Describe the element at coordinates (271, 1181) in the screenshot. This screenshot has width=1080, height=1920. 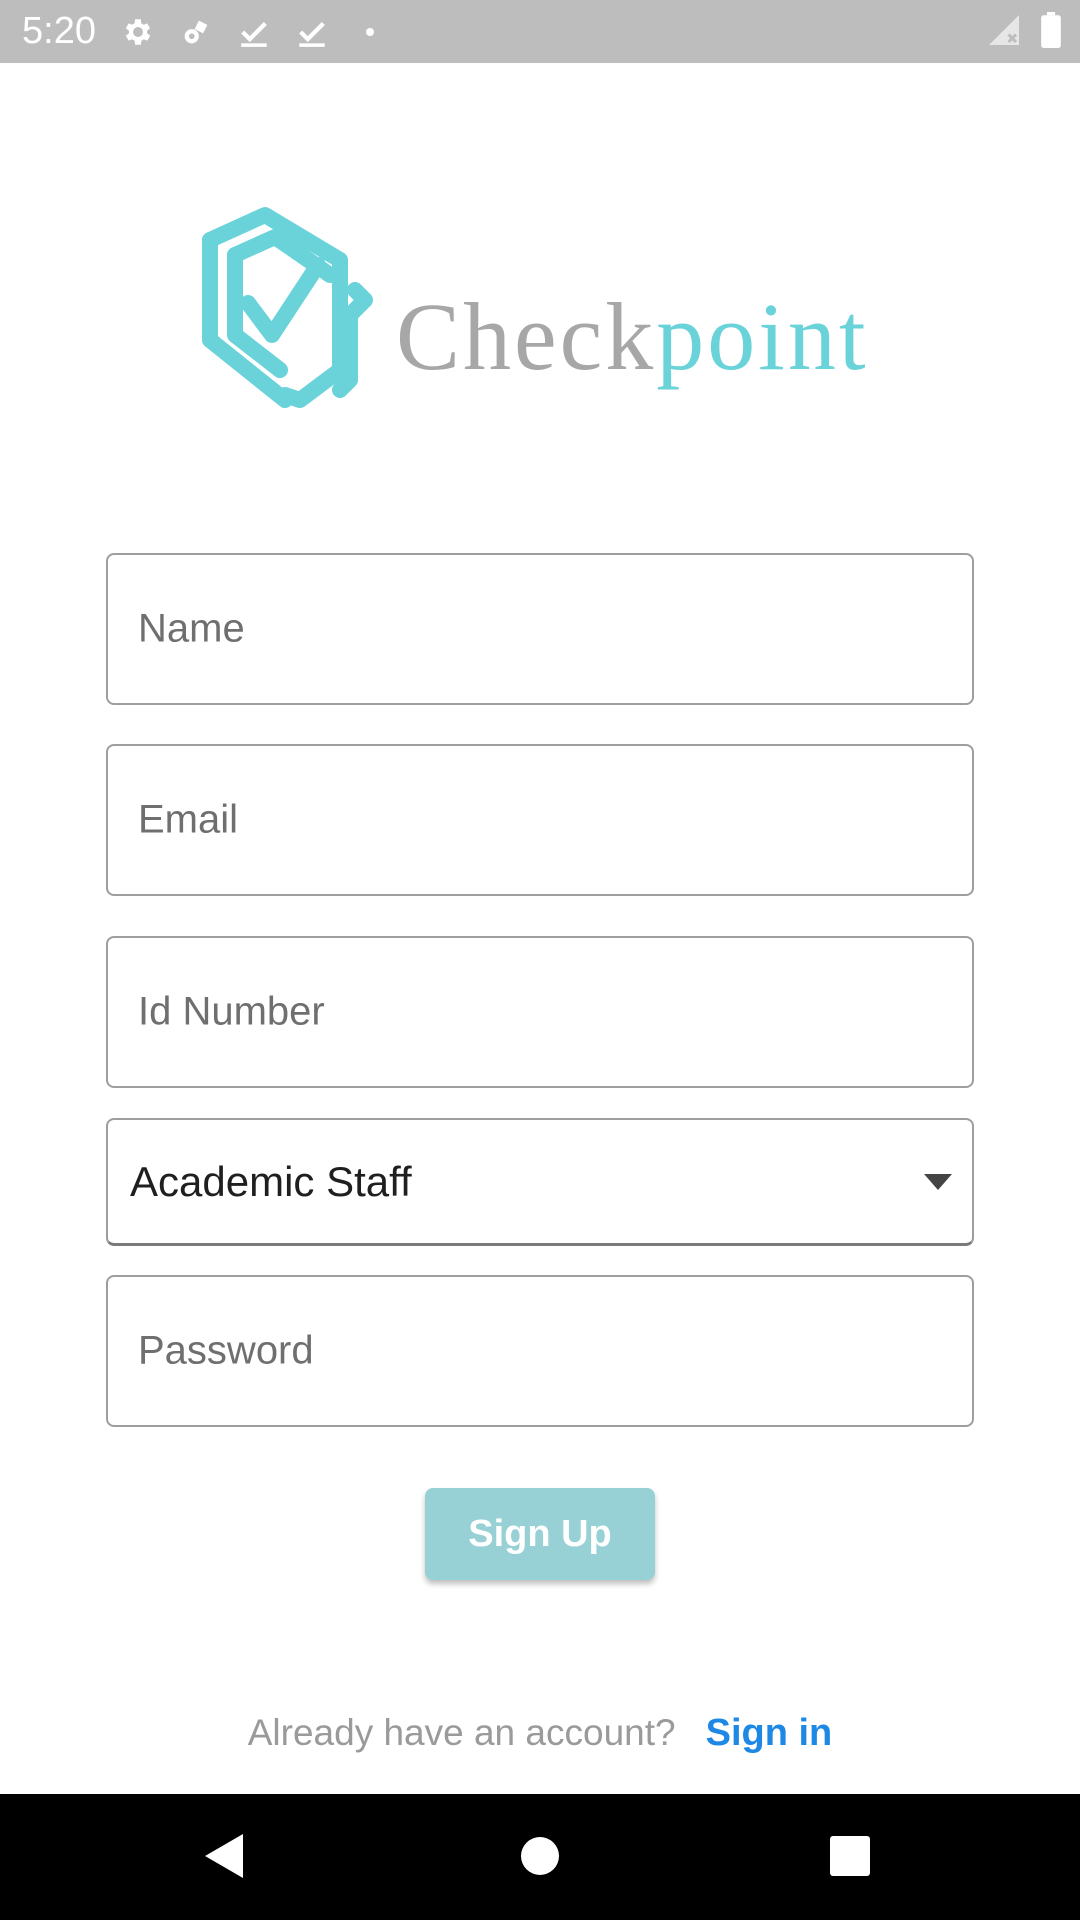
I see `role-dropdown-value: Academic Staff` at that location.